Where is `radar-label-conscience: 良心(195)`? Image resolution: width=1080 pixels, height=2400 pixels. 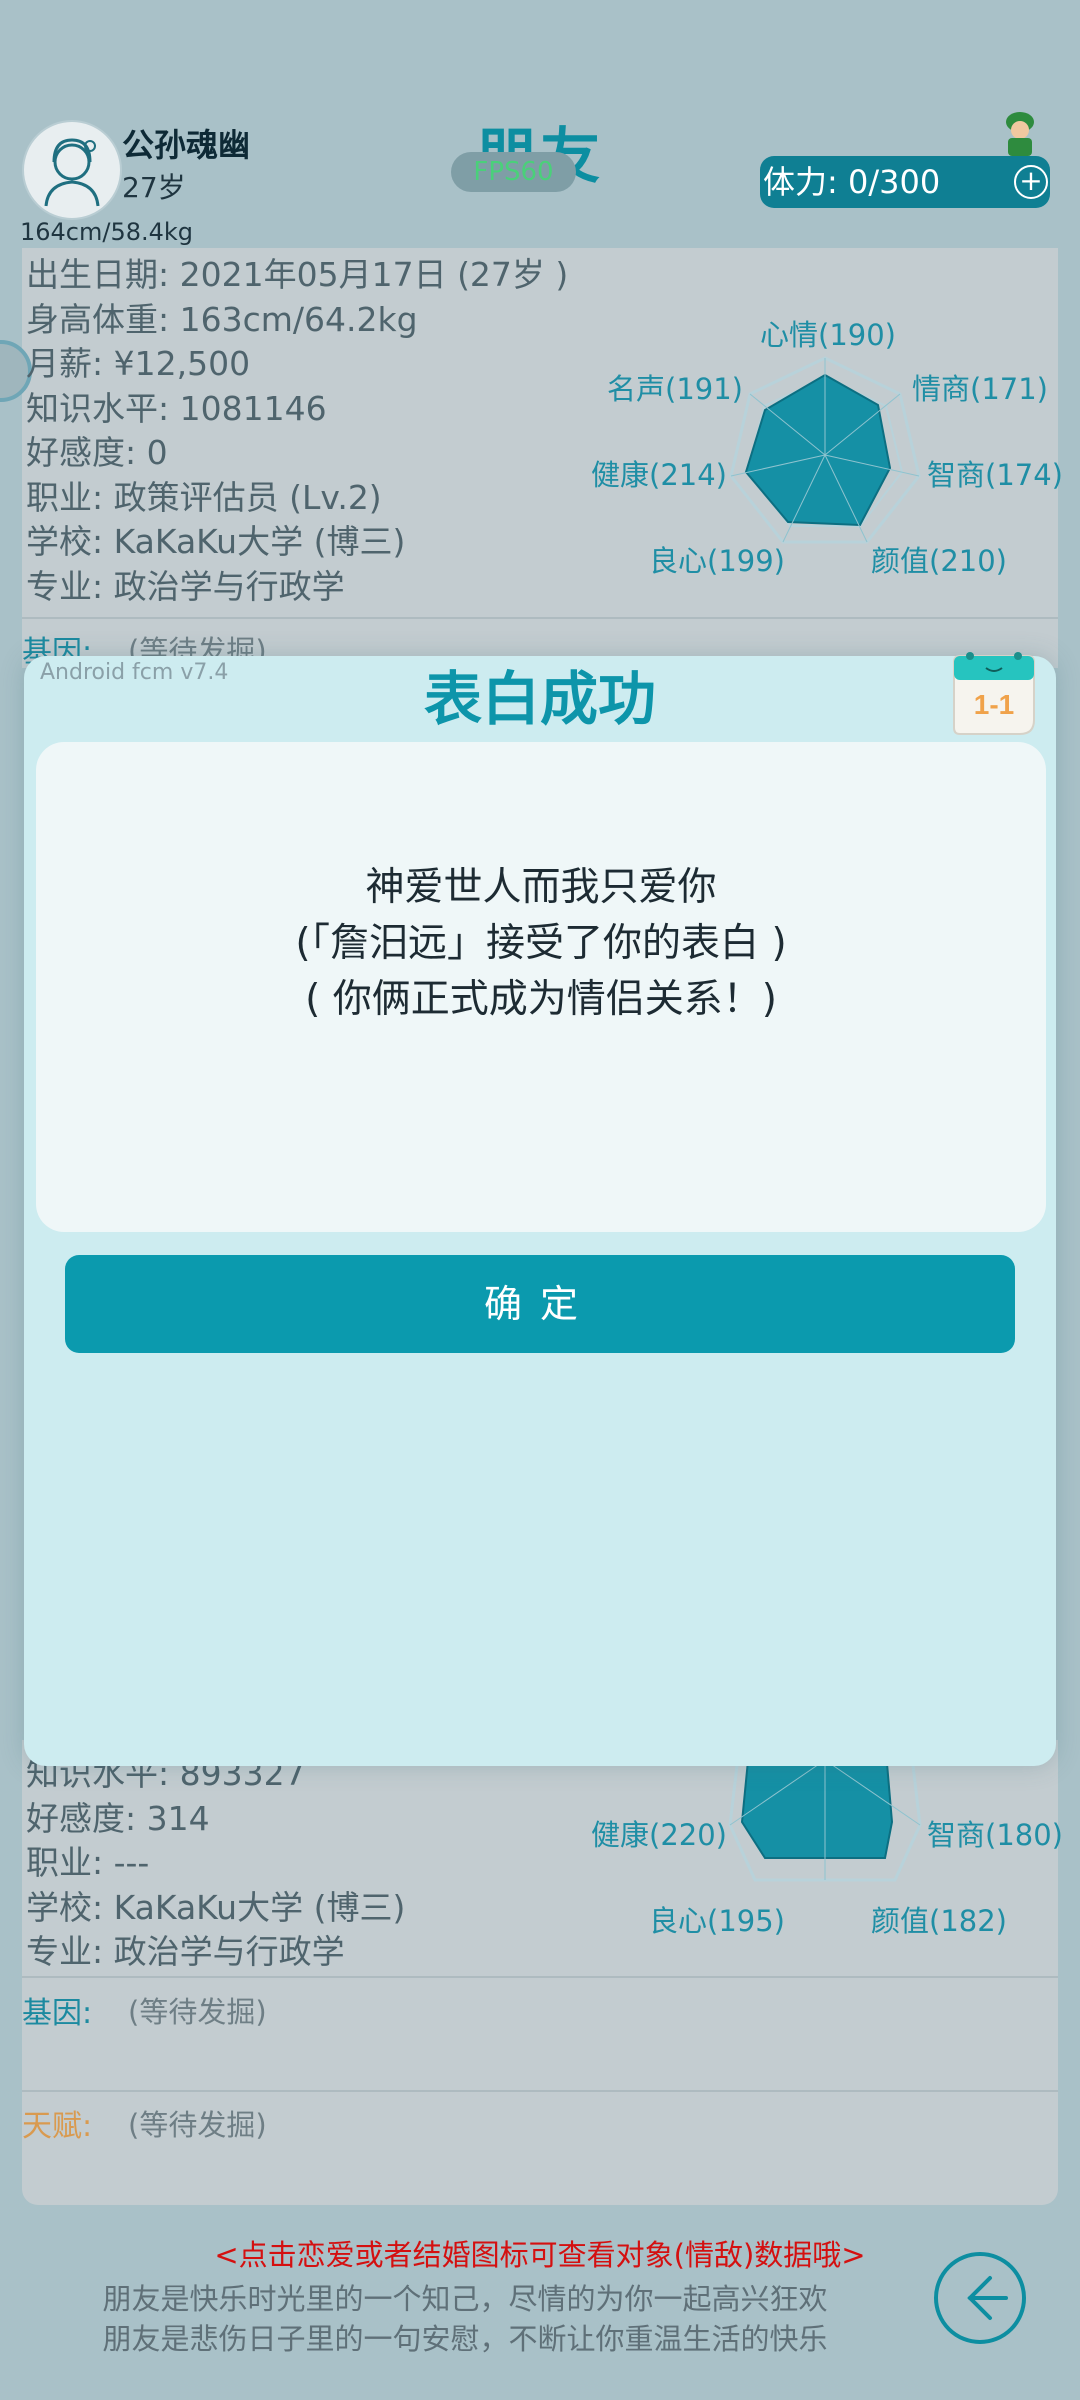
radar-label-conscience: 良心(195) is located at coordinates (717, 1921).